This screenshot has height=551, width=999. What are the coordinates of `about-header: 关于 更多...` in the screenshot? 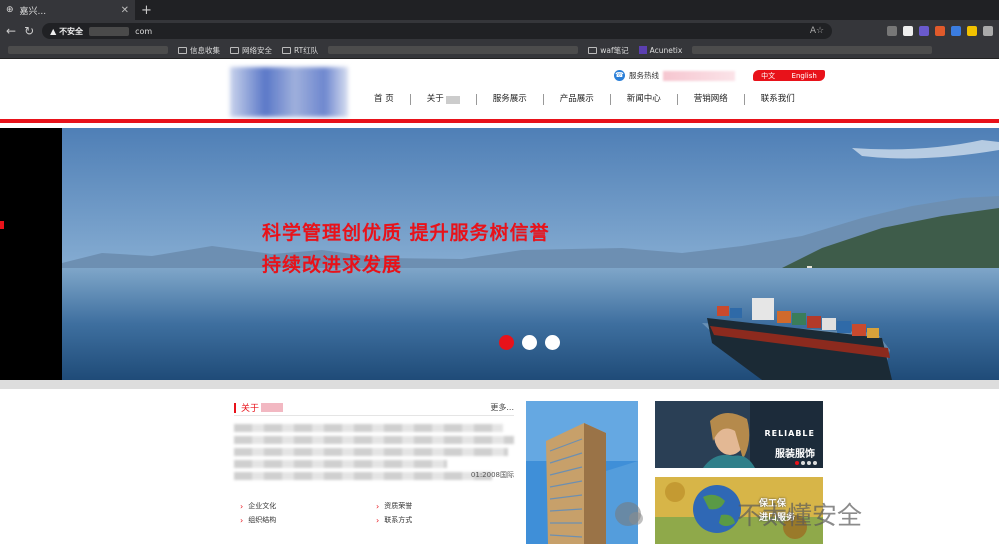 It's located at (374, 408).